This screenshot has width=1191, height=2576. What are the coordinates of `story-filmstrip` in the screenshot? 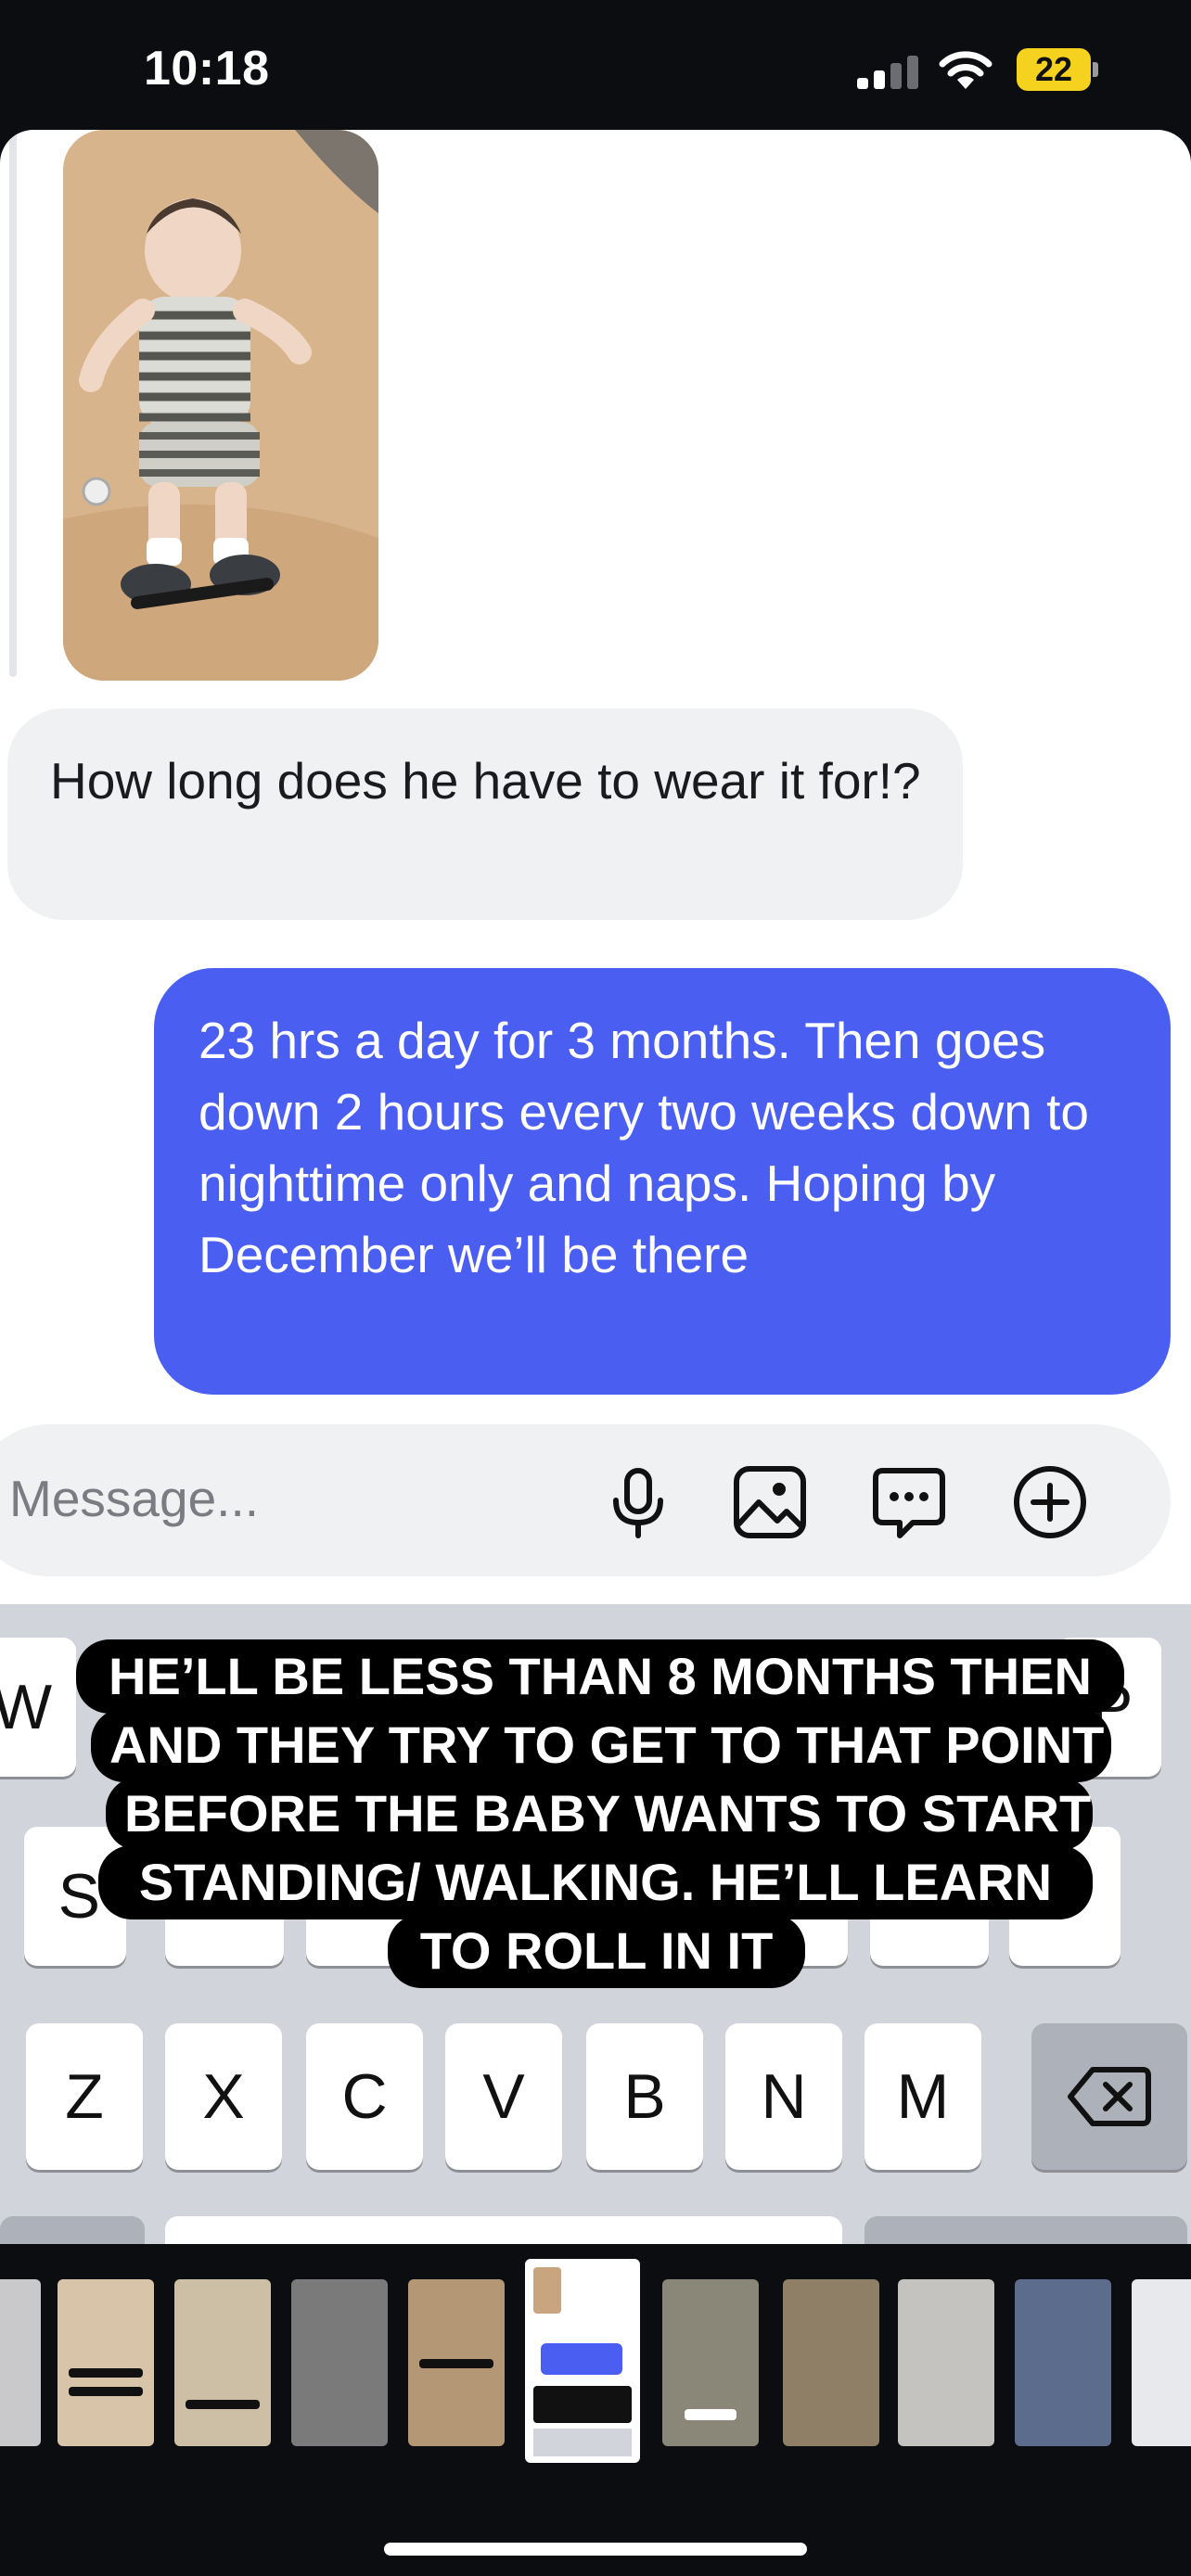 It's located at (595, 2355).